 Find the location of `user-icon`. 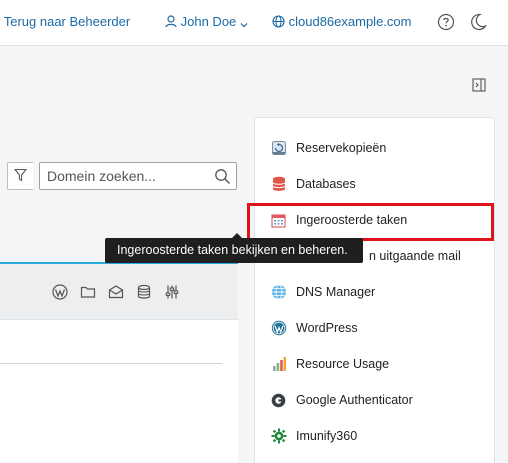

user-icon is located at coordinates (173, 21).